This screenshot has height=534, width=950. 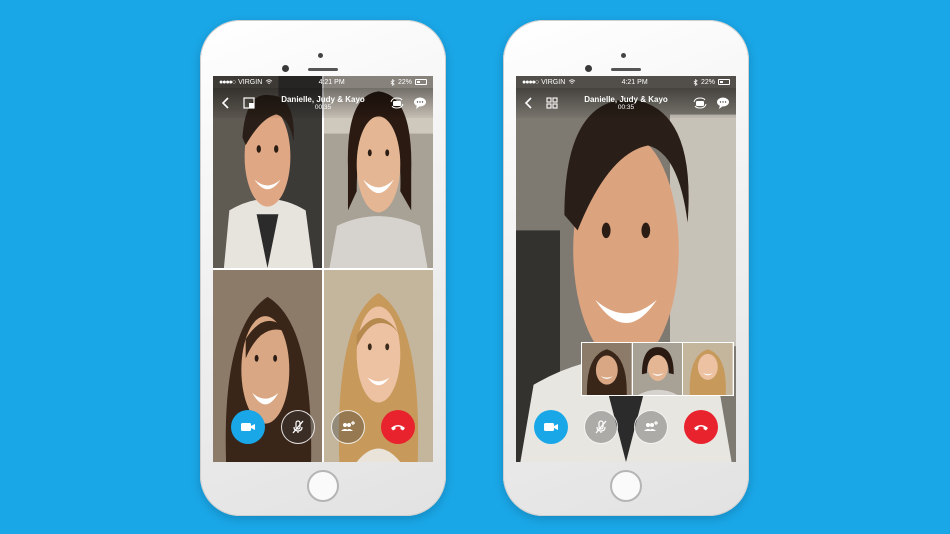 I want to click on participant-thumbnails, so click(x=657, y=369).